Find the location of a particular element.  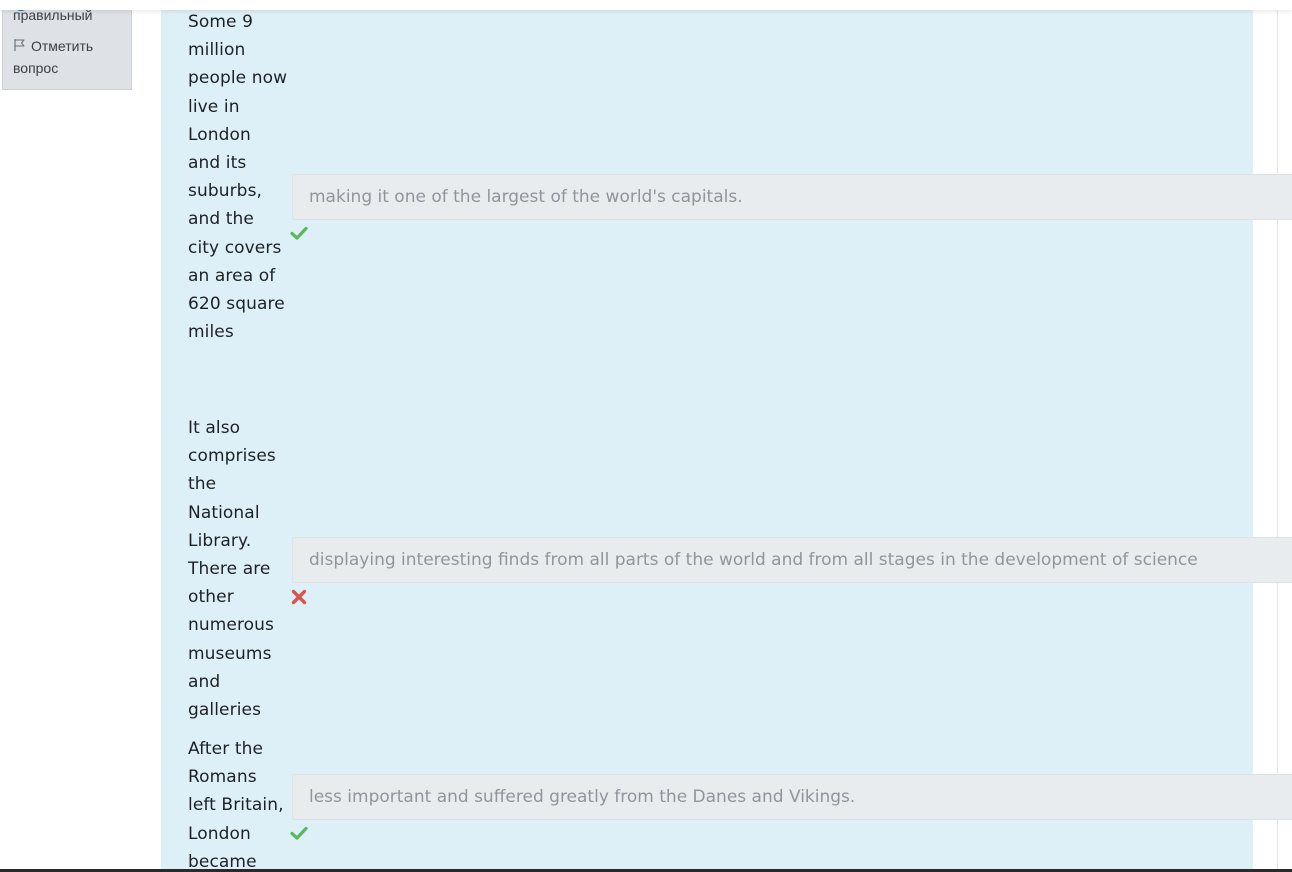

top-navbar is located at coordinates (646, 5).